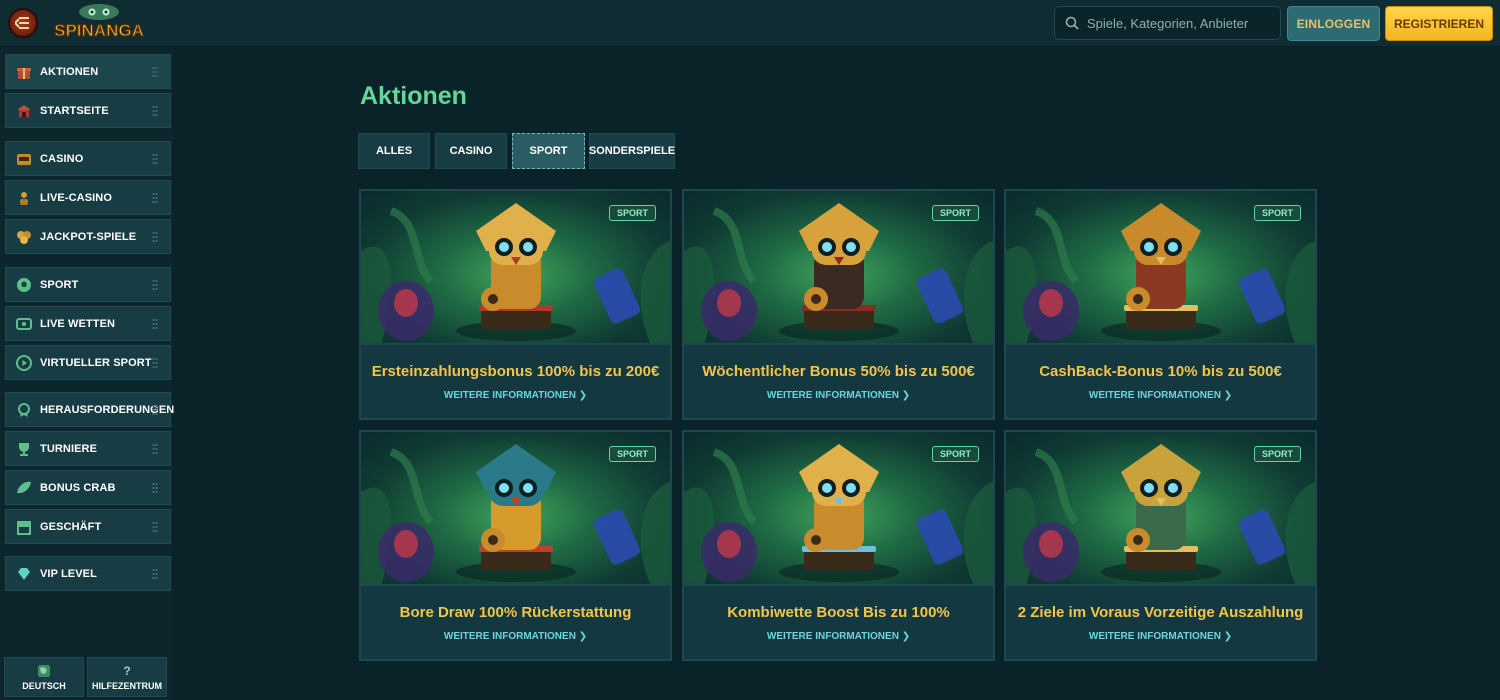  What do you see at coordinates (1439, 23) in the screenshot?
I see `register-button: REGISTRIEREN` at bounding box center [1439, 23].